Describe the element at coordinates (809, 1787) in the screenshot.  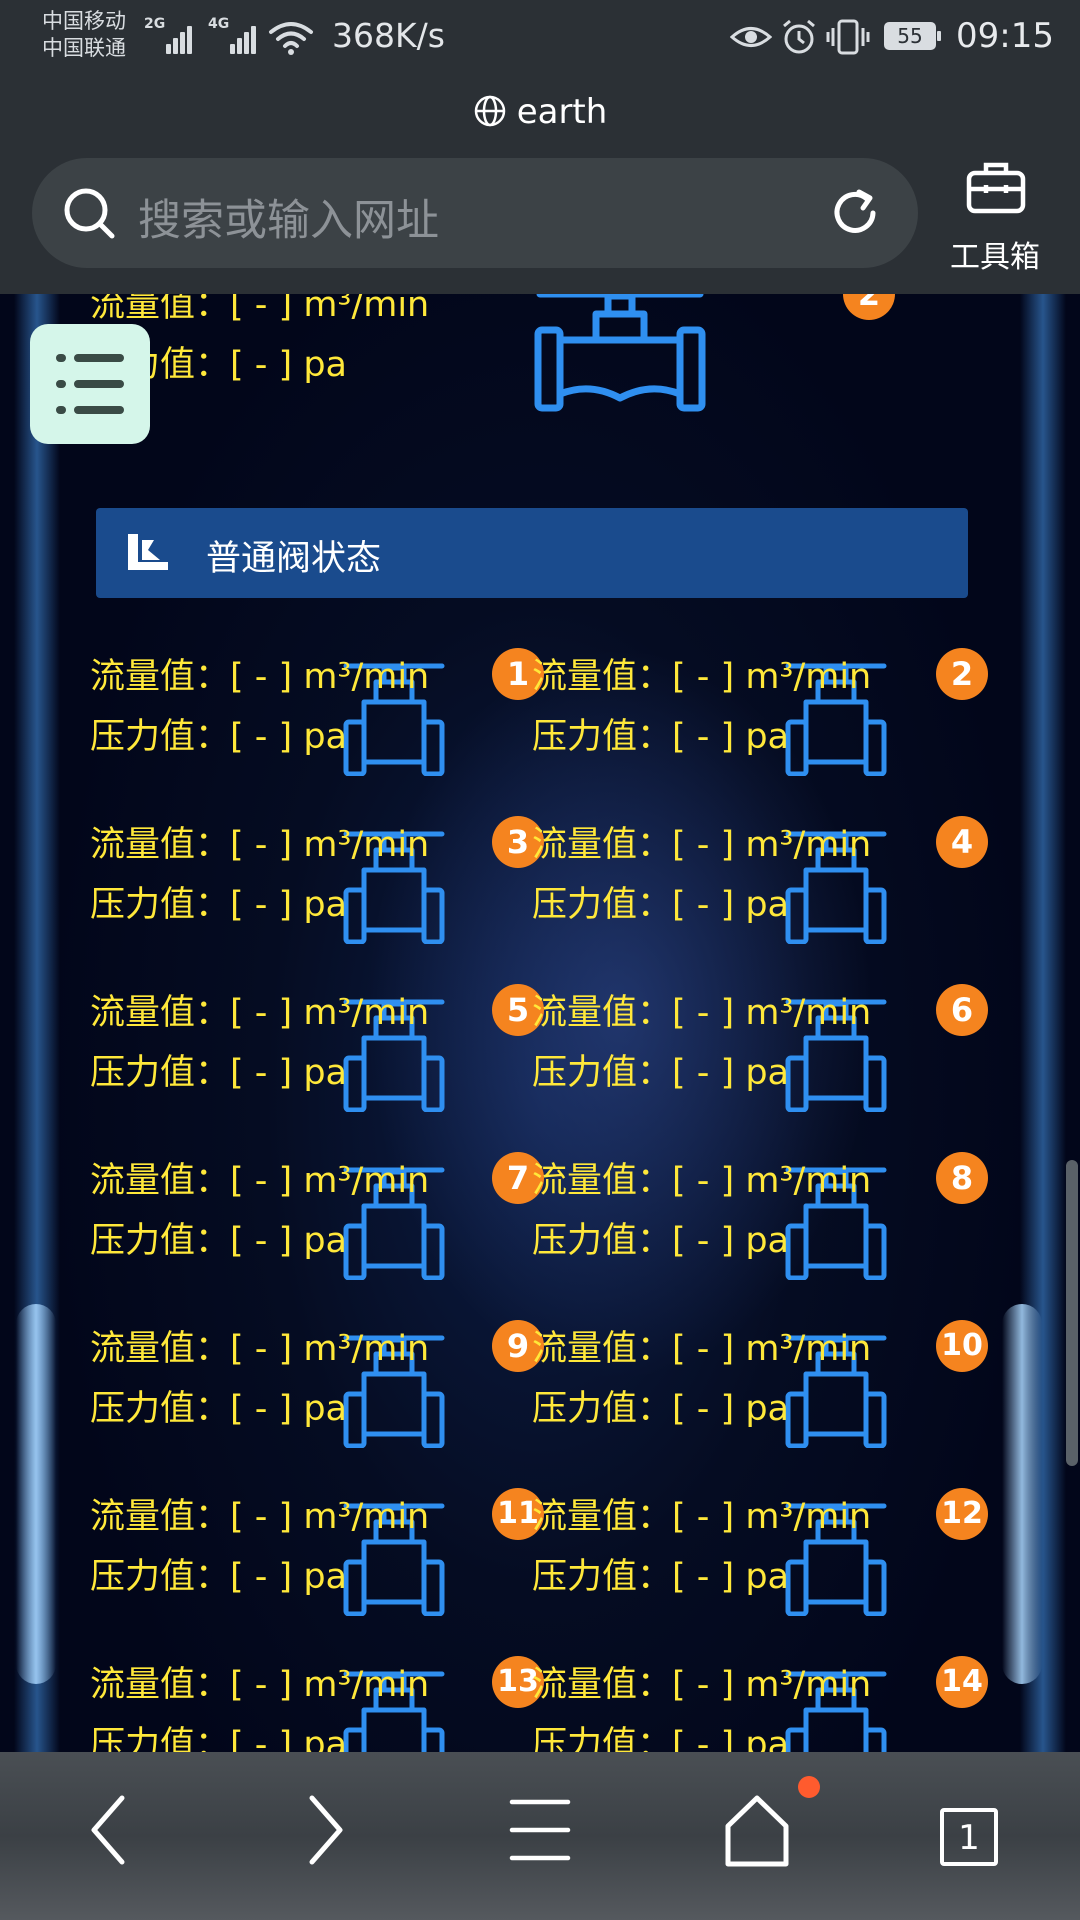
I see `home-notification-dot` at that location.